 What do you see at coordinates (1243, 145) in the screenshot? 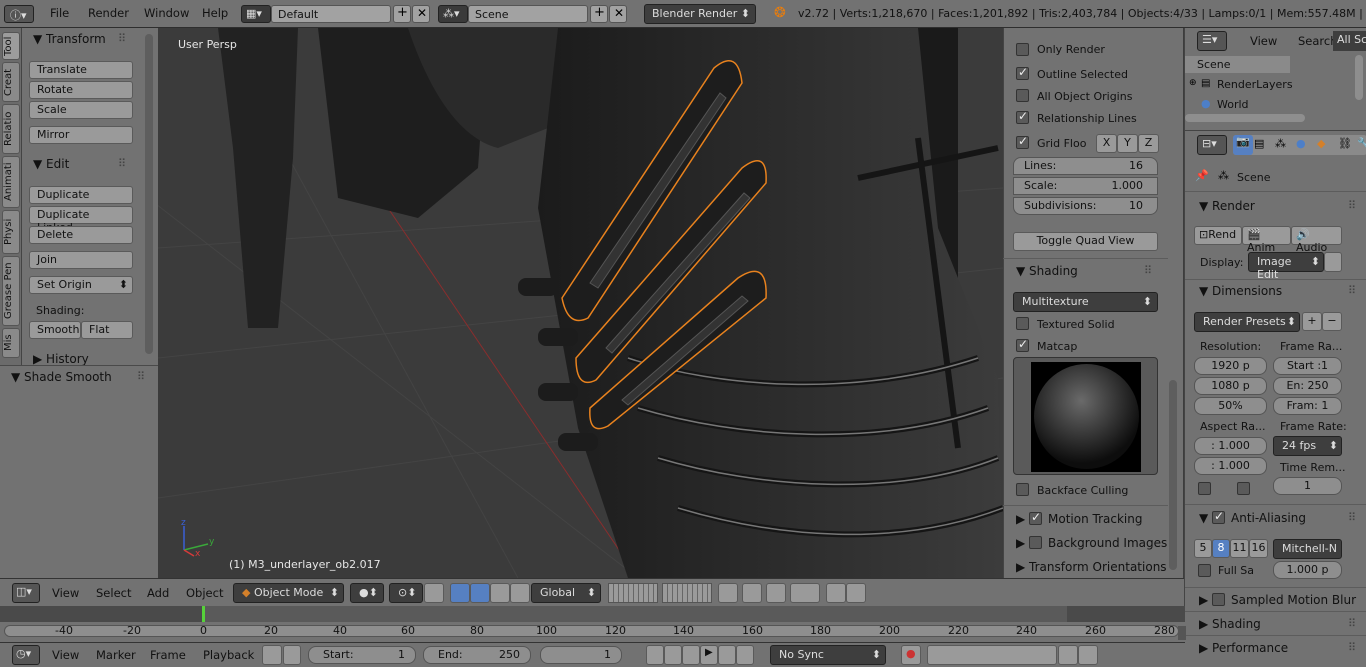
I see `render-context-icon: 📷` at bounding box center [1243, 145].